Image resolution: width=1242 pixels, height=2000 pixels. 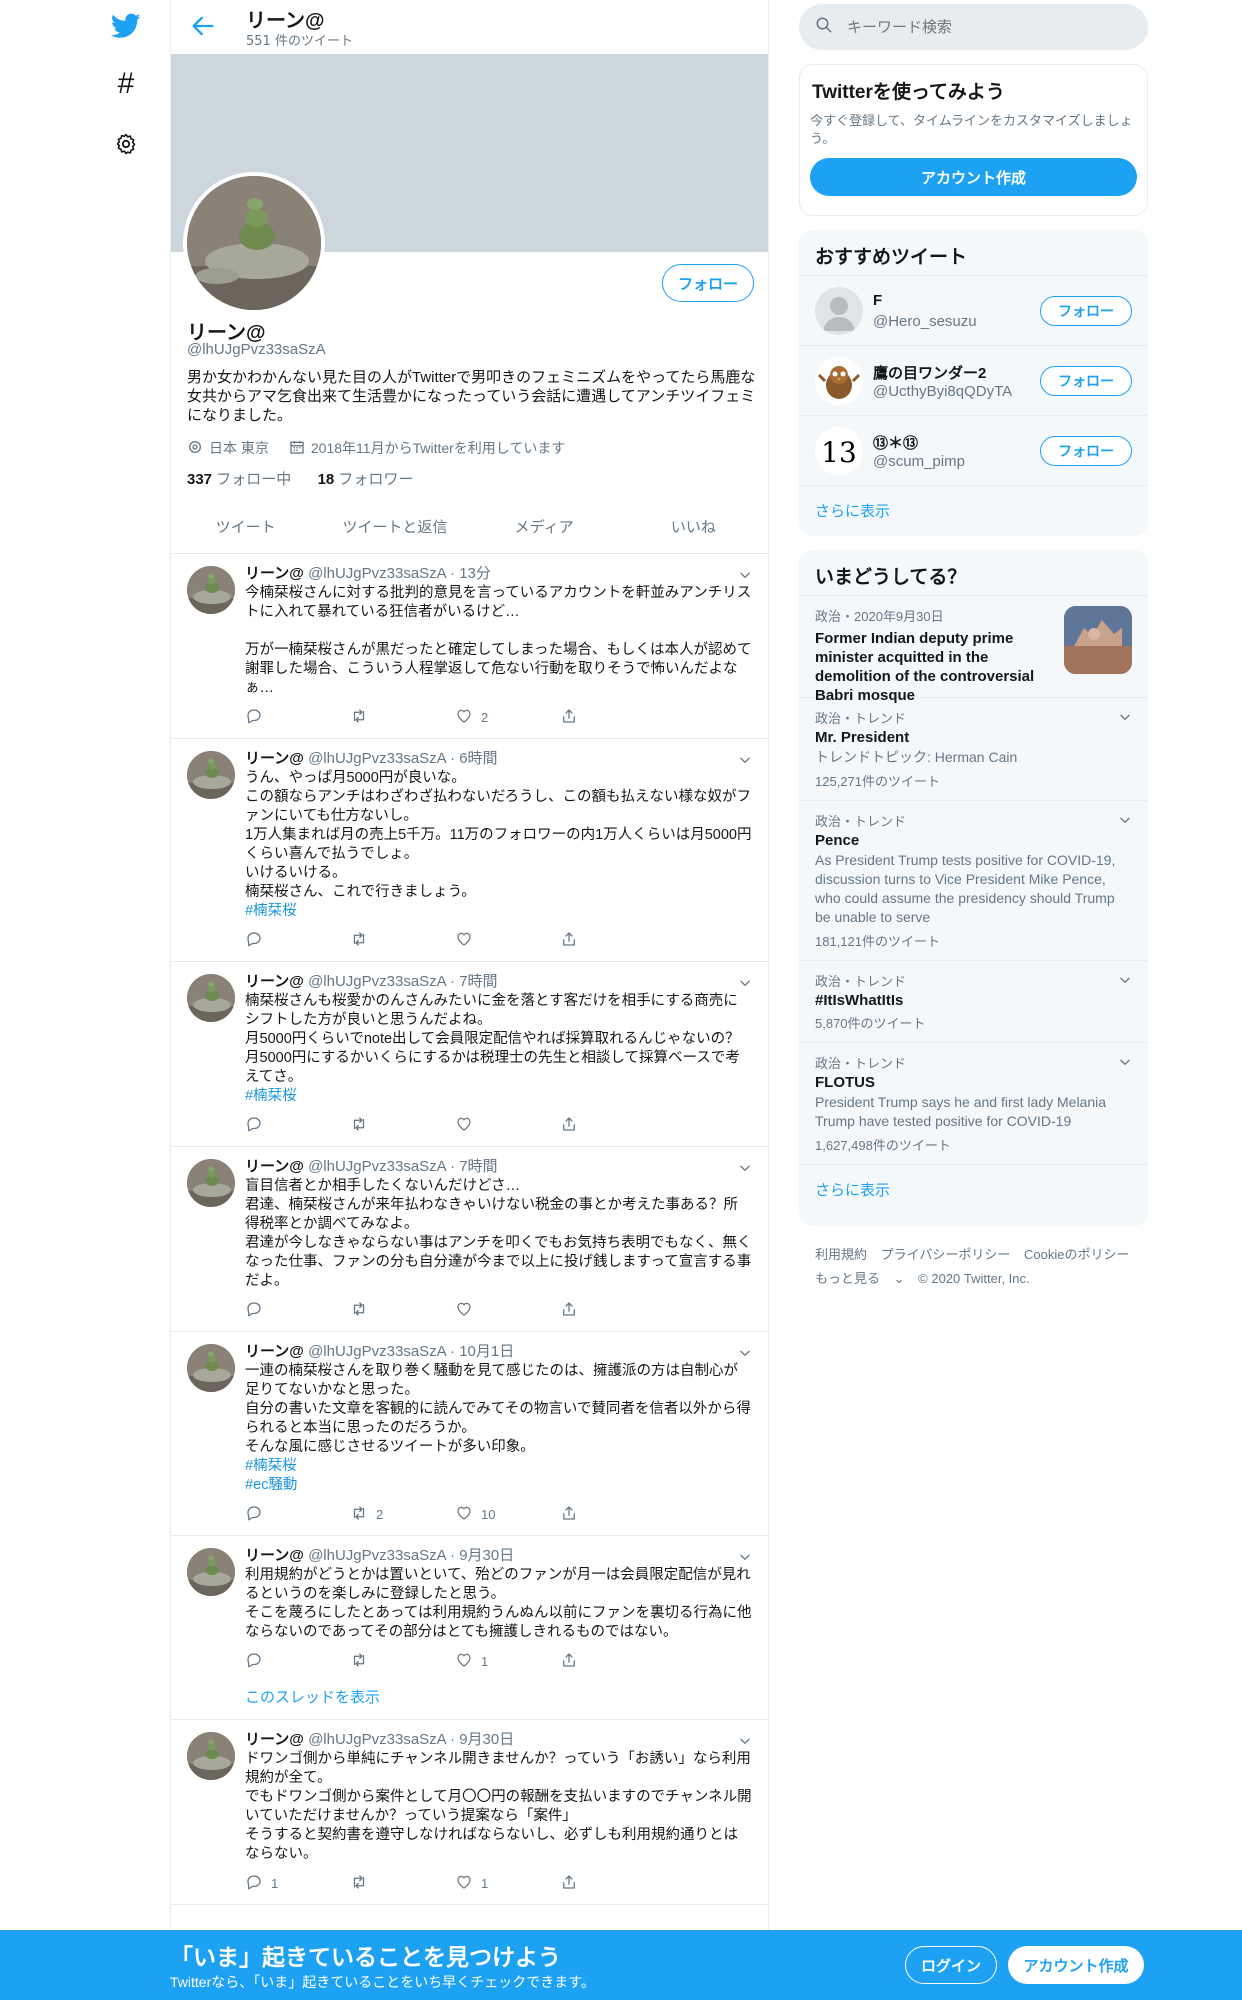 I want to click on show-thread-link: このスレッドを表示, so click(x=498, y=1696).